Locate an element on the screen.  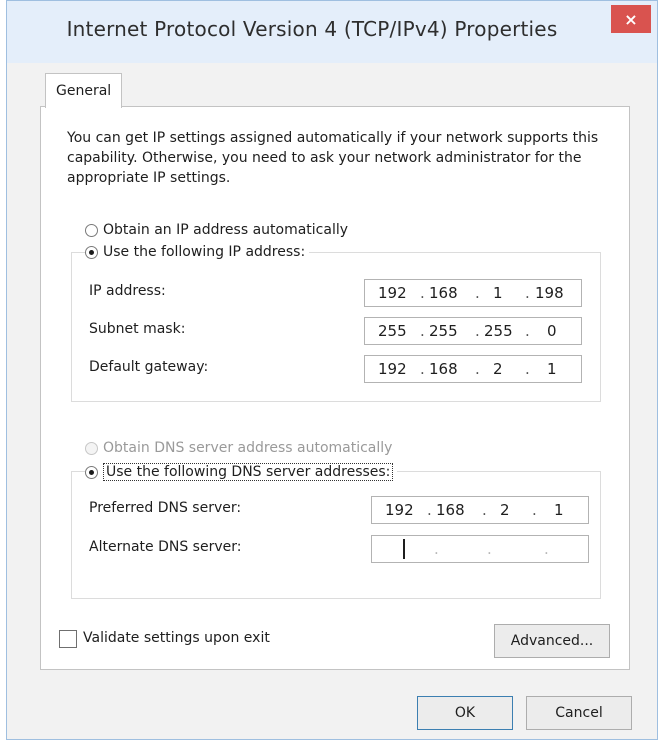
subnet-mask-label: Subnet mask: is located at coordinates (137, 329).